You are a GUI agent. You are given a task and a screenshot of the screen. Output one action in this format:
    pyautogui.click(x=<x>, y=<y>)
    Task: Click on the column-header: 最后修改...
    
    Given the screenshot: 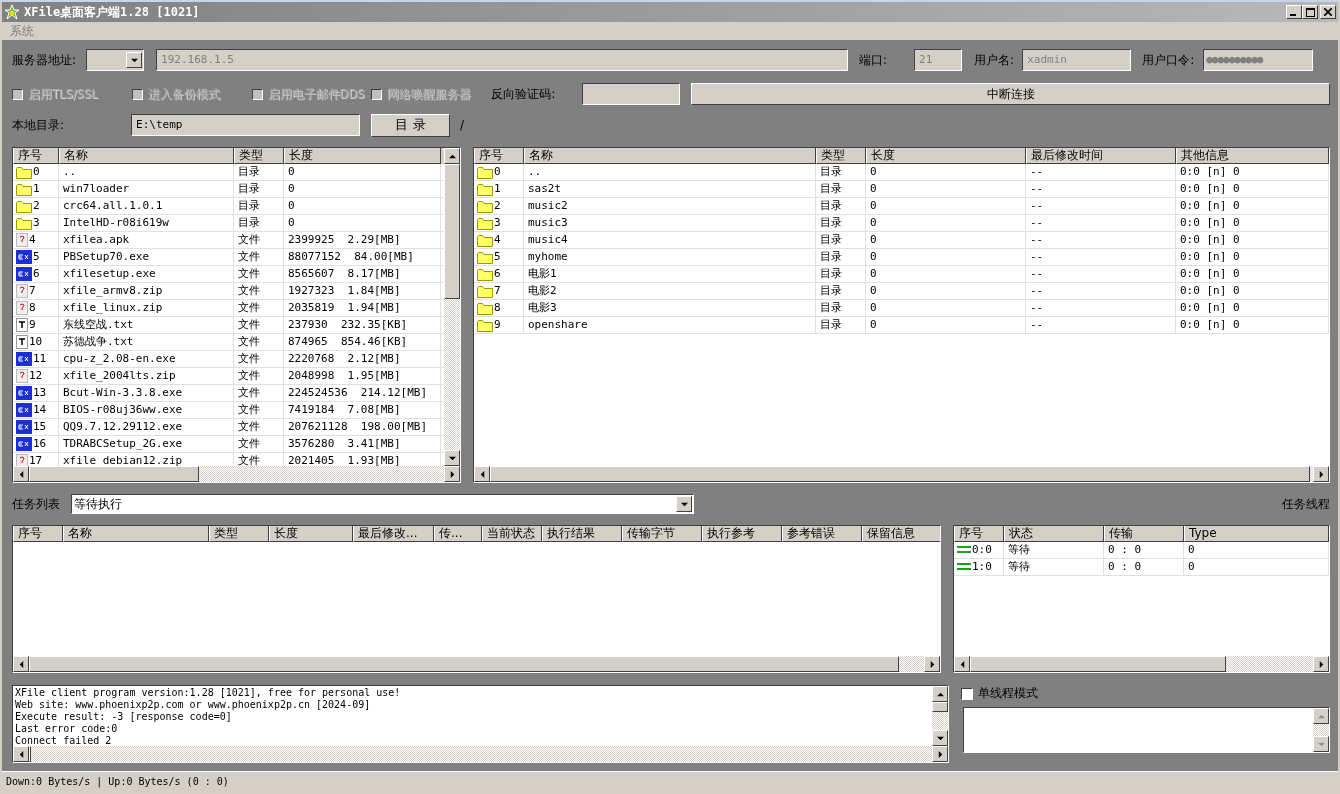 What is the action you would take?
    pyautogui.click(x=393, y=534)
    